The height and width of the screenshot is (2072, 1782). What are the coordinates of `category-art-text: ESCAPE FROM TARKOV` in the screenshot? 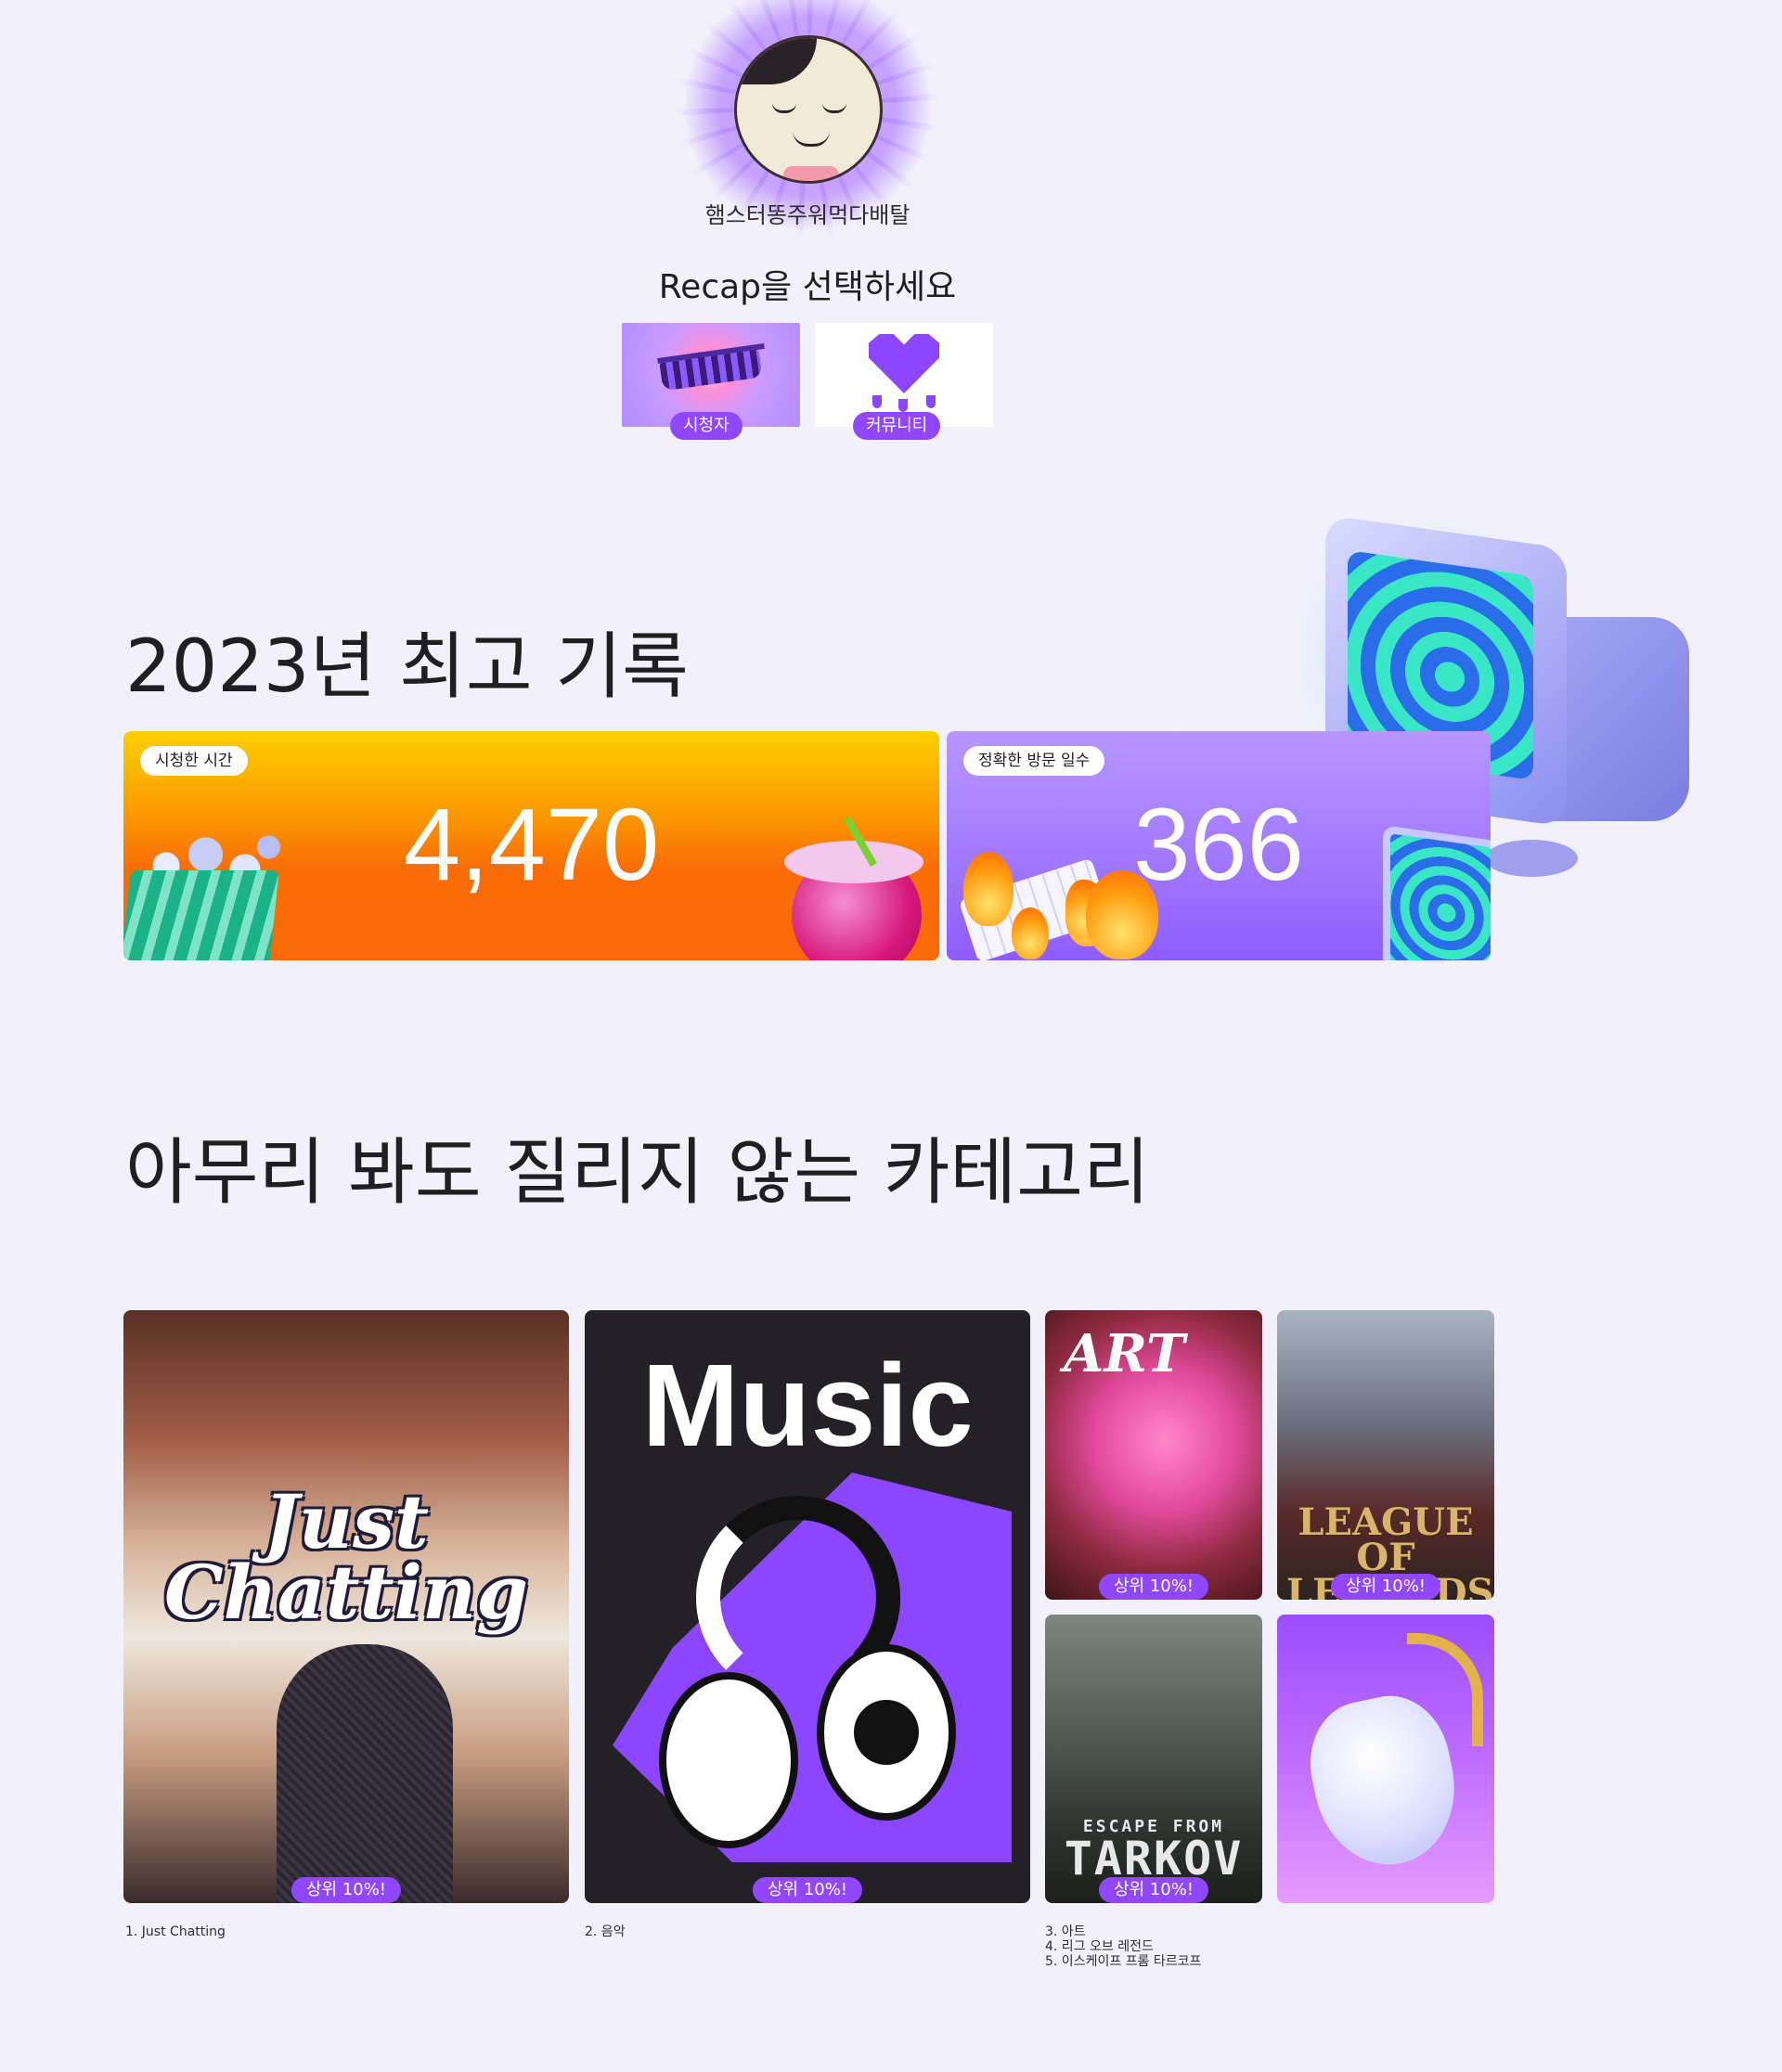 It's located at (1154, 1851).